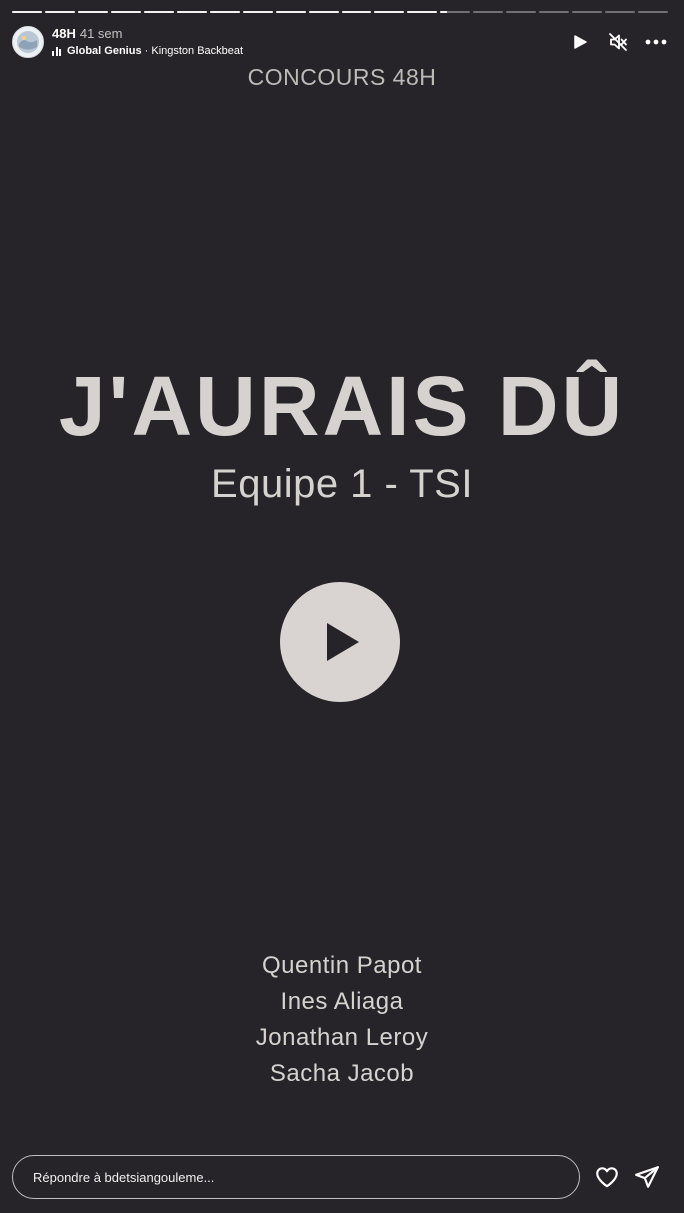  I want to click on music-info: Global Genius · Kingston Backbeat, so click(147, 51).